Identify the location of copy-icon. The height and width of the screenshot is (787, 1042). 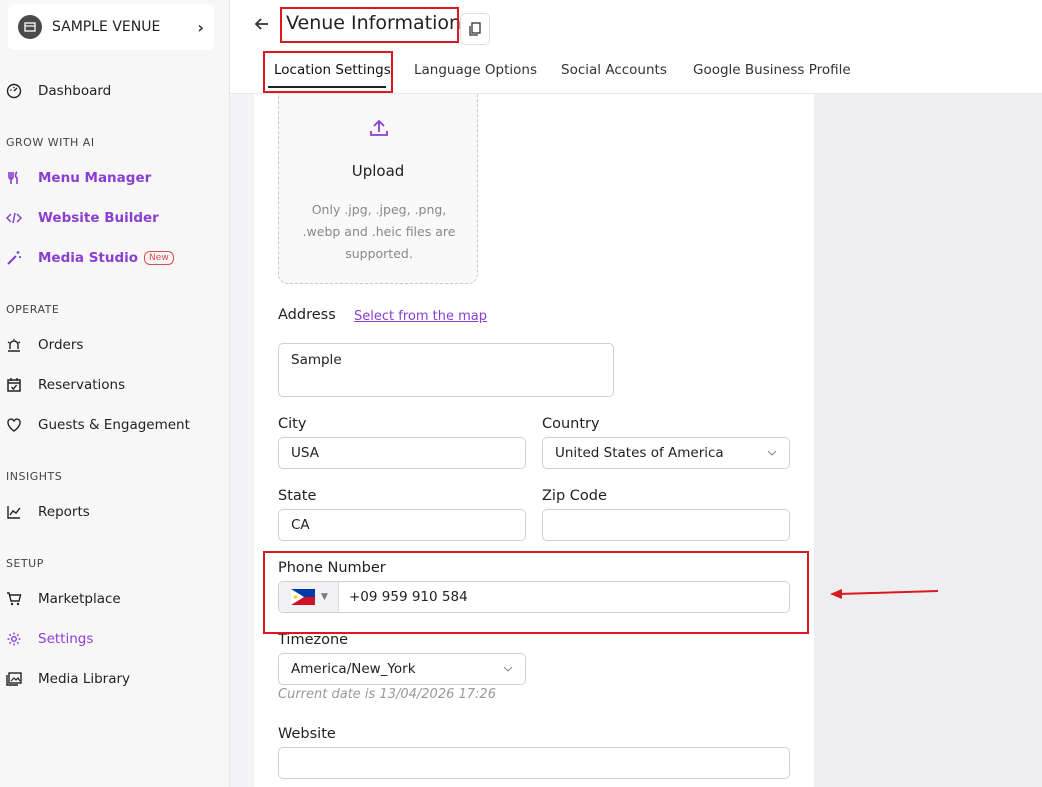
(475, 29).